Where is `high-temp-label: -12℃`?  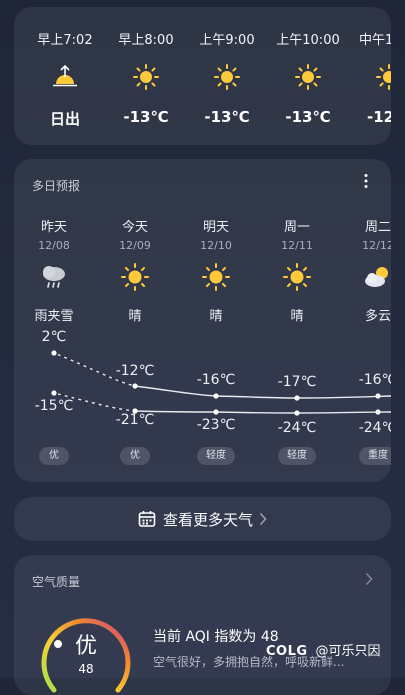
high-temp-label: -12℃ is located at coordinates (135, 371).